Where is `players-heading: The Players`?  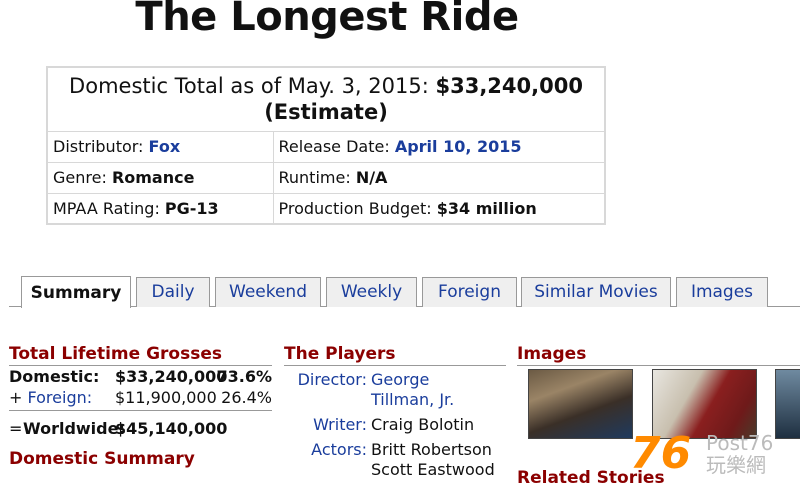
players-heading: The Players is located at coordinates (395, 355).